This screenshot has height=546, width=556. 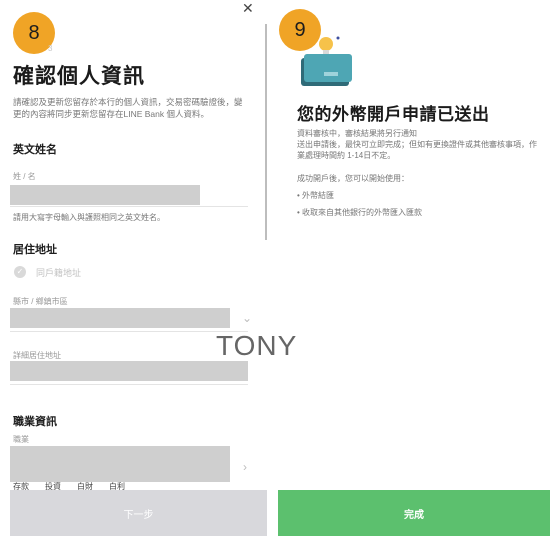 I want to click on city-select, so click(x=120, y=318).